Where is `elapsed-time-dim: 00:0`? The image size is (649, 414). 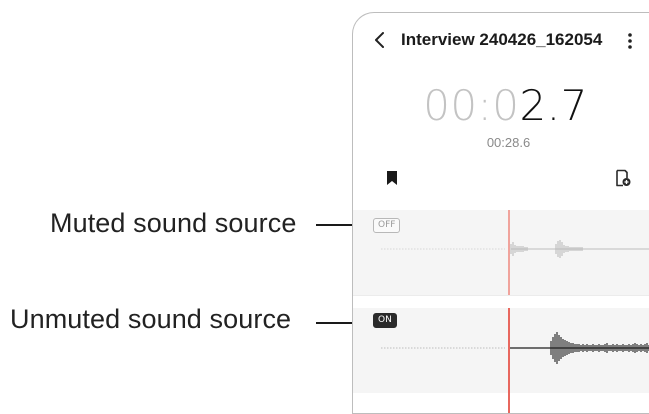 elapsed-time-dim: 00:0 is located at coordinates (471, 105).